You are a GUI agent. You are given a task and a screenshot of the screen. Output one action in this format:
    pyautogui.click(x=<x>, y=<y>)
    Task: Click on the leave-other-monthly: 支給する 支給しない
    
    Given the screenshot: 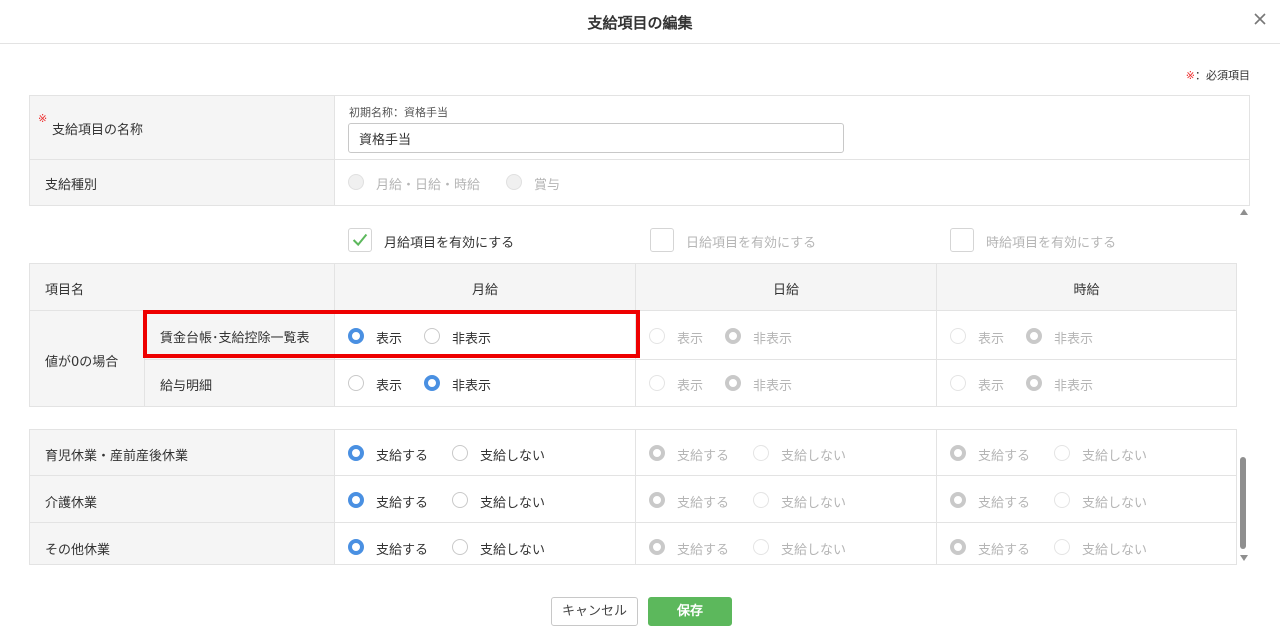 What is the action you would take?
    pyautogui.click(x=485, y=544)
    